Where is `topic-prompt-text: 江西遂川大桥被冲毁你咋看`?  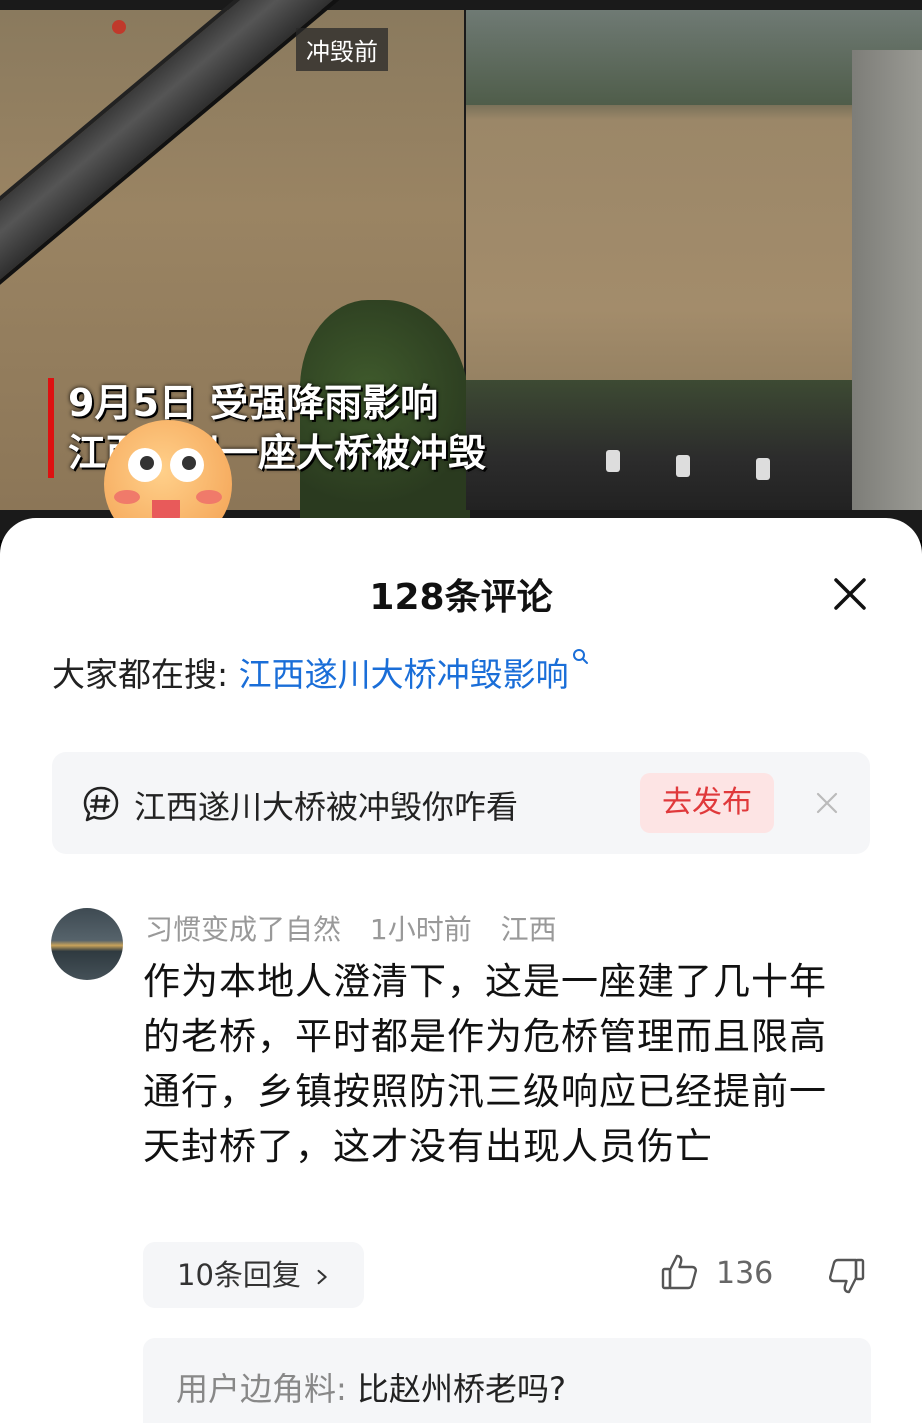
topic-prompt-text: 江西遂川大桥被冲毁你咋看 is located at coordinates (326, 807).